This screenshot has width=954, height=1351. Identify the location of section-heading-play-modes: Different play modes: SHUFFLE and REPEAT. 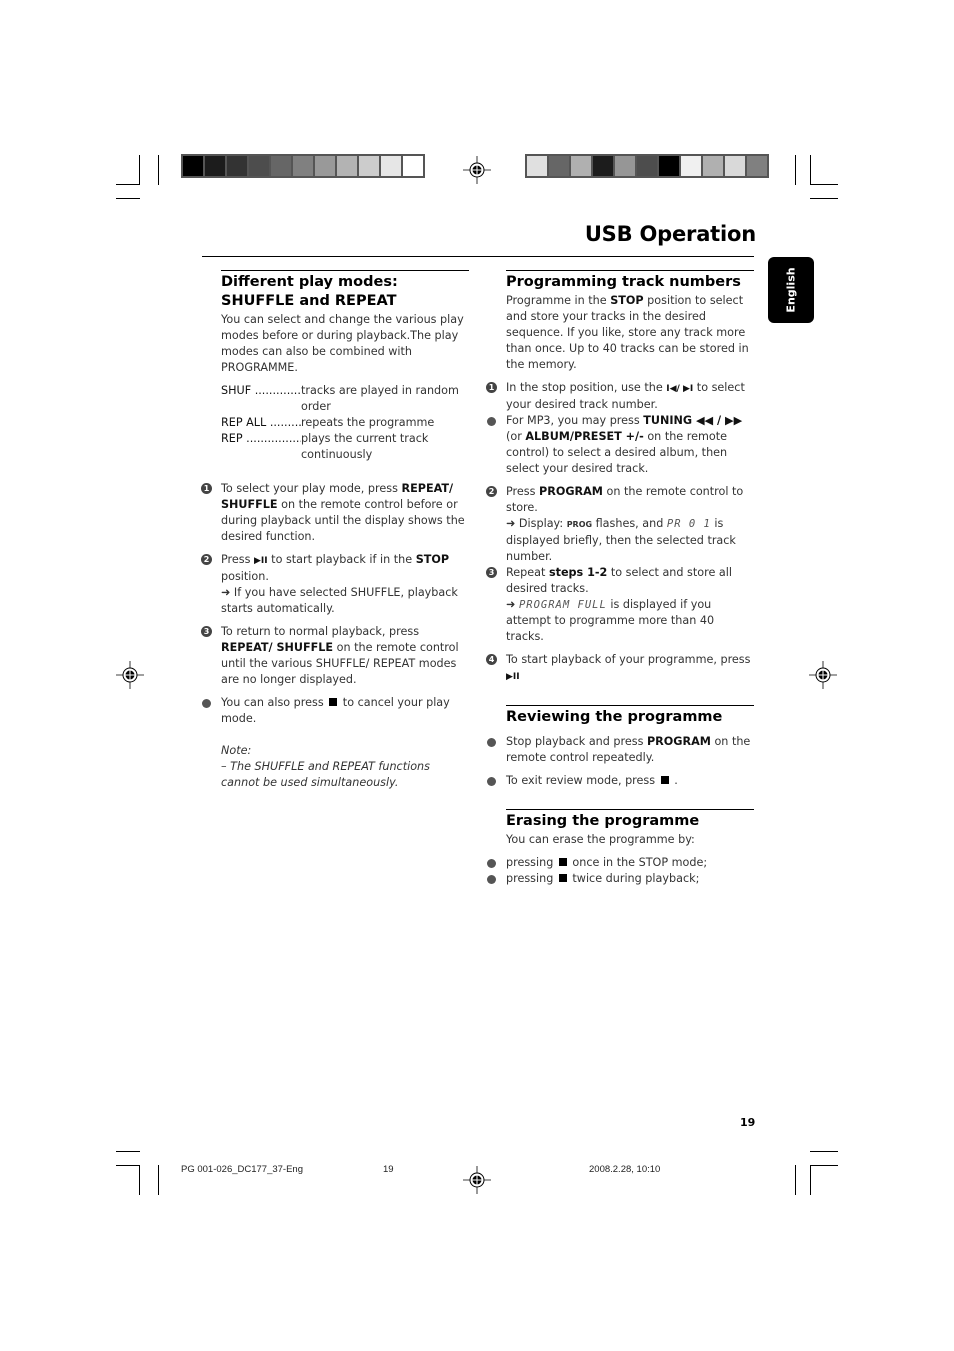
(309, 291).